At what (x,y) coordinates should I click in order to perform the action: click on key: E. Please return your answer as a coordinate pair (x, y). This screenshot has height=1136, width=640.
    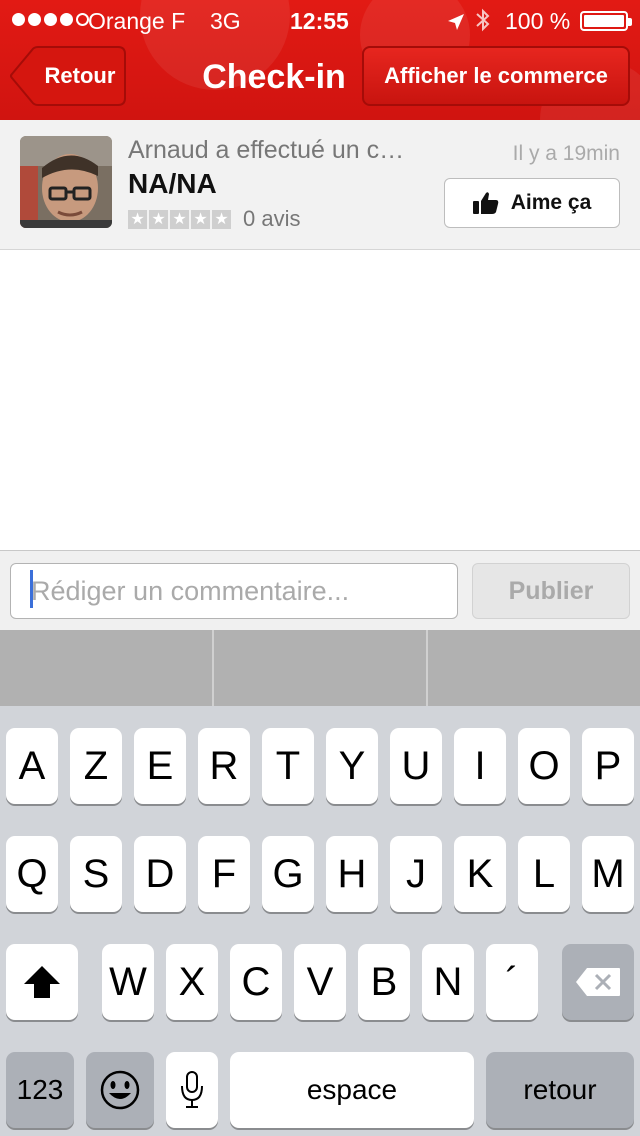
    Looking at the image, I should click on (160, 766).